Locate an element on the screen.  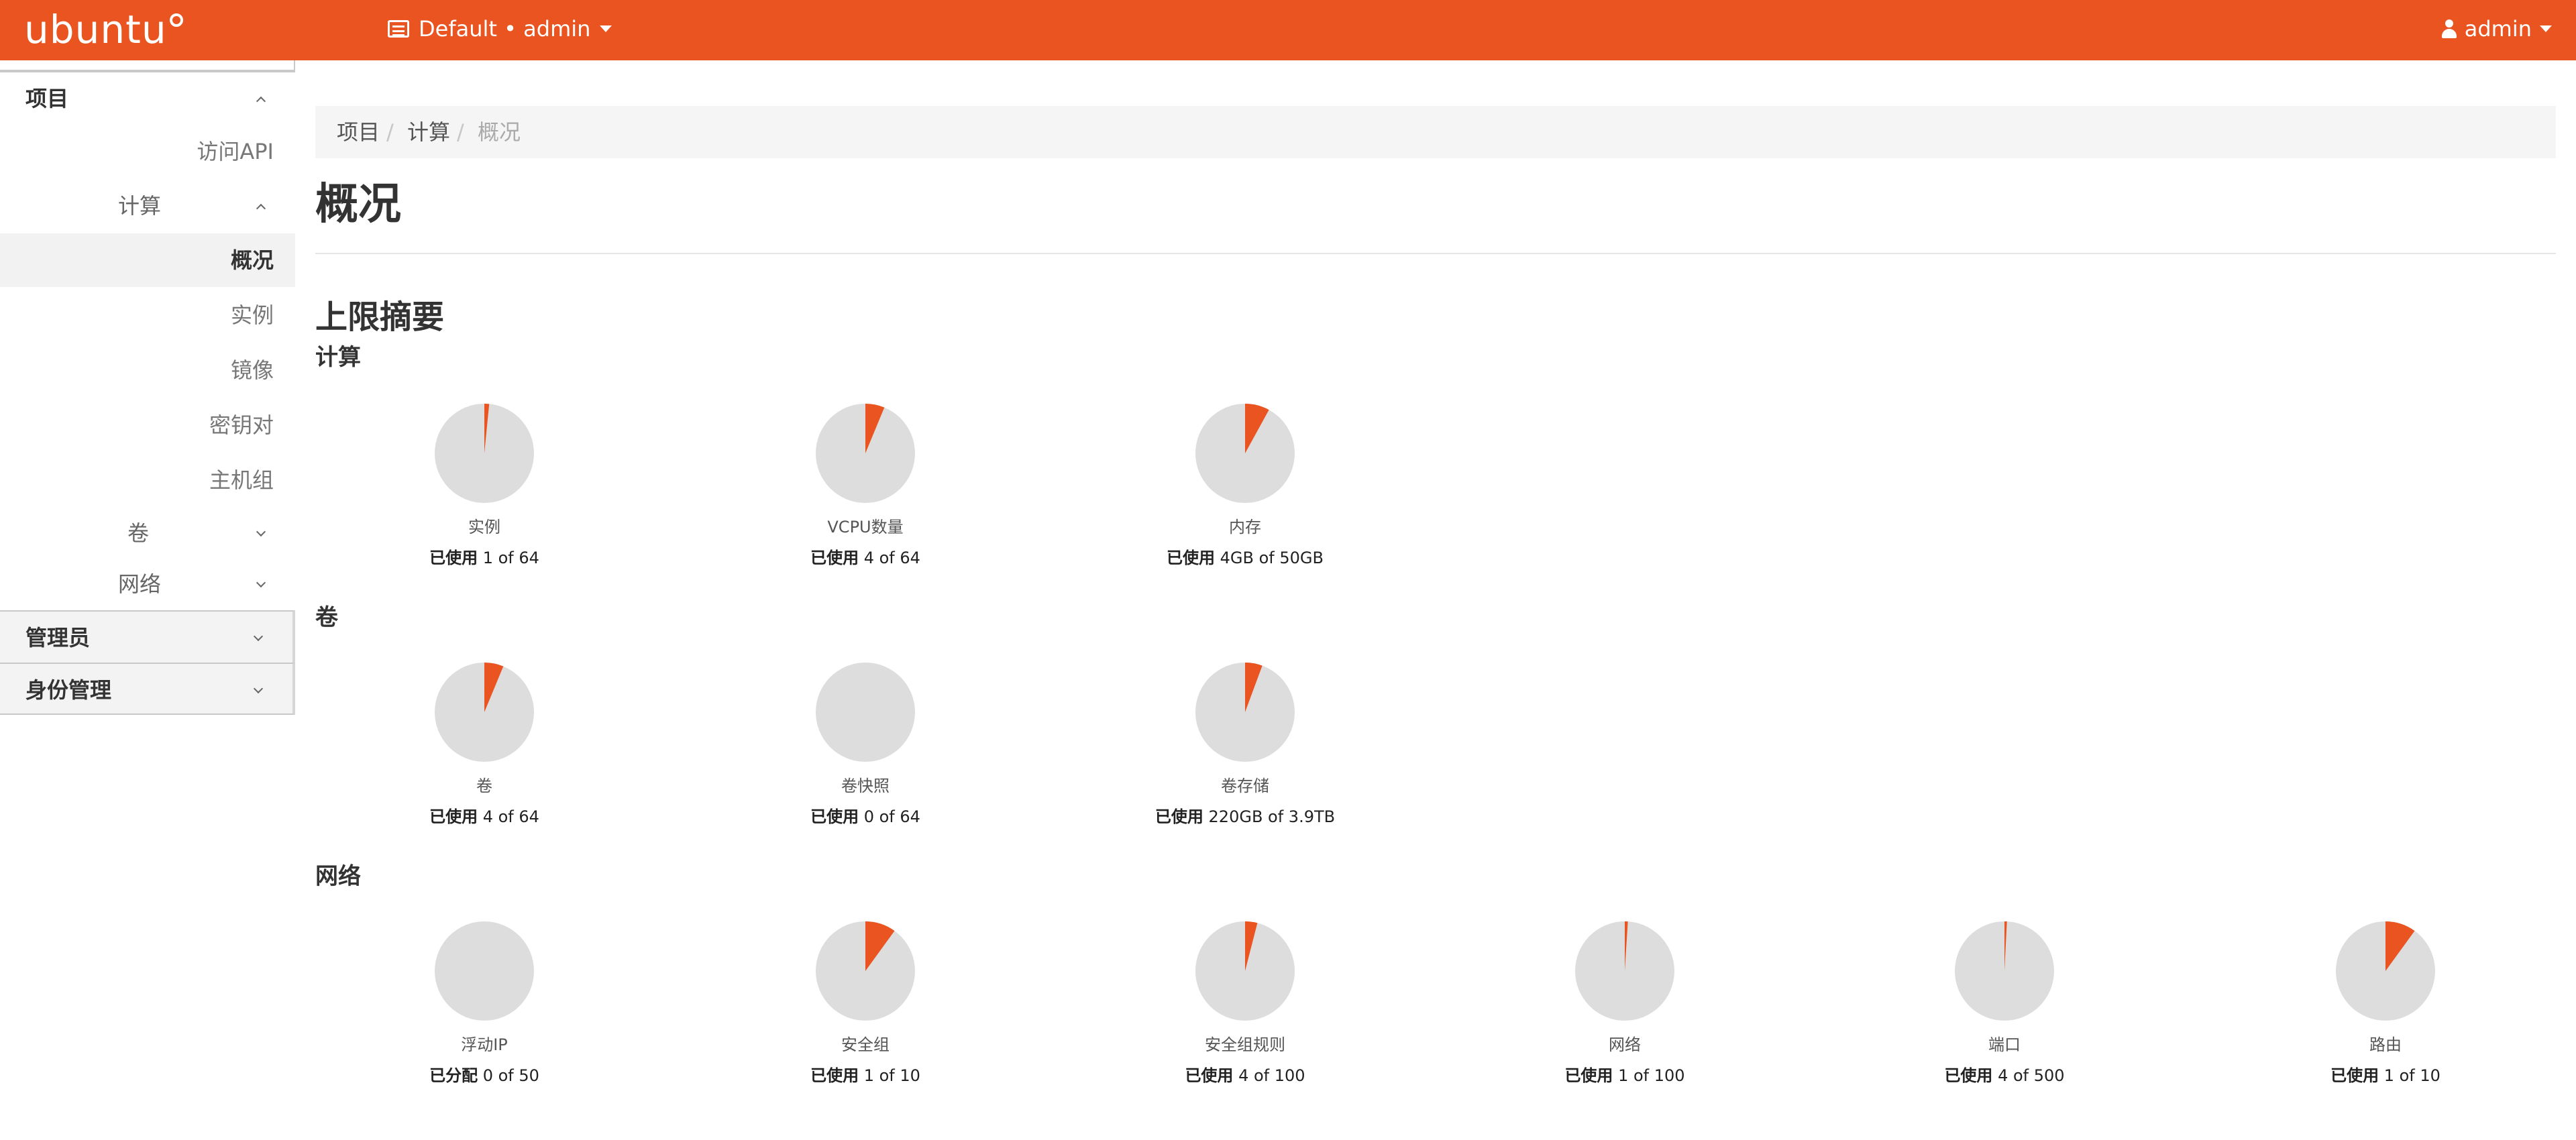
quota-chart-compute-0: 实例已使用 1 of 64 is located at coordinates (484, 485).